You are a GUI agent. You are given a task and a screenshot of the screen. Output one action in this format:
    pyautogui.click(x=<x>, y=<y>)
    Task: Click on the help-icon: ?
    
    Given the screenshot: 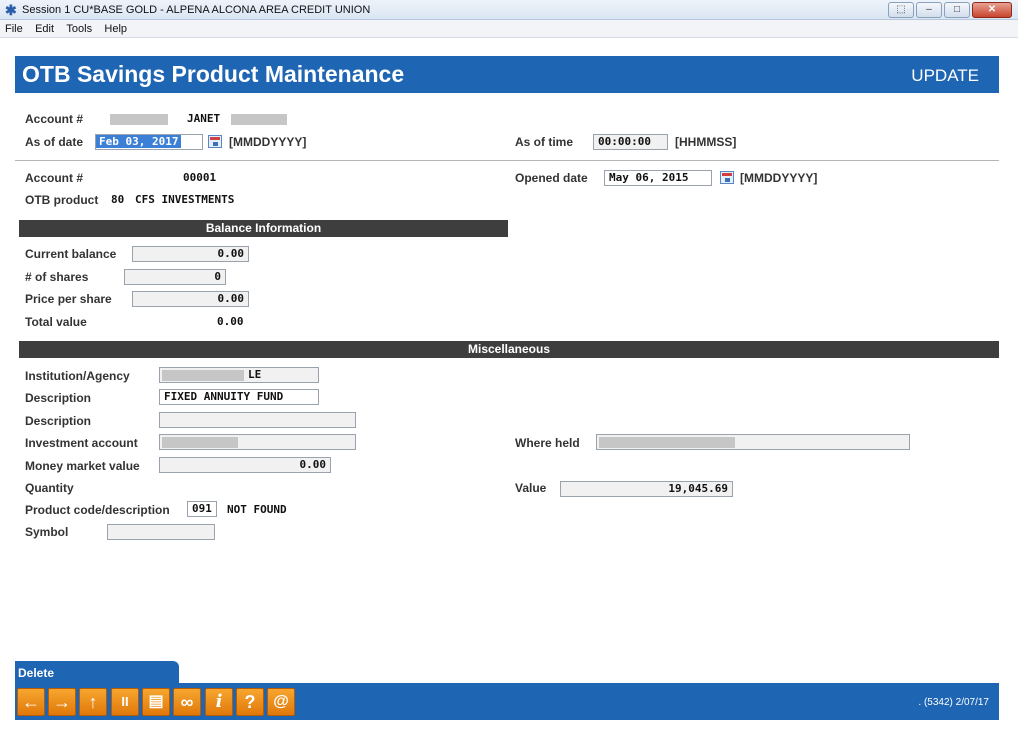 What is the action you would take?
    pyautogui.click(x=250, y=702)
    